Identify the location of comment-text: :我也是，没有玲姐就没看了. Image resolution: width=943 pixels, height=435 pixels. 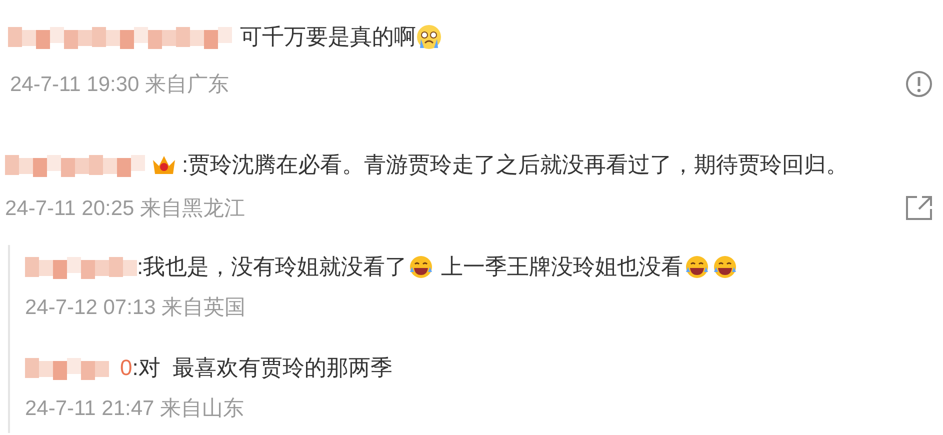
(272, 267).